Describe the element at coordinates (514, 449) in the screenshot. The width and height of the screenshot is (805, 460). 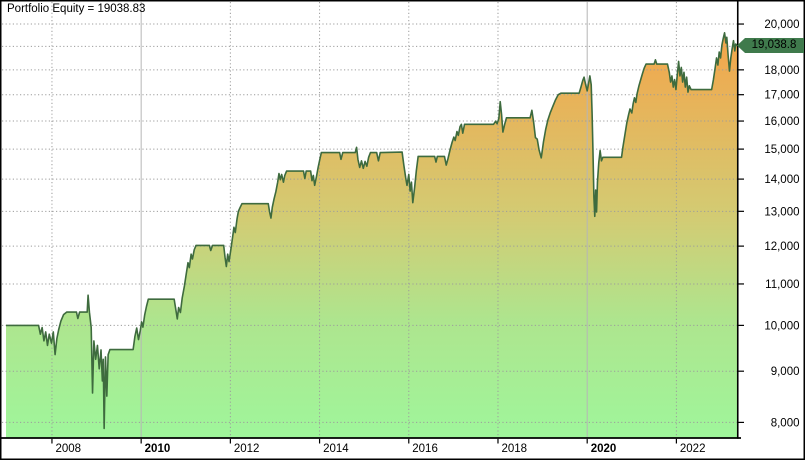
I see `x-axis-tick-label: 2018` at that location.